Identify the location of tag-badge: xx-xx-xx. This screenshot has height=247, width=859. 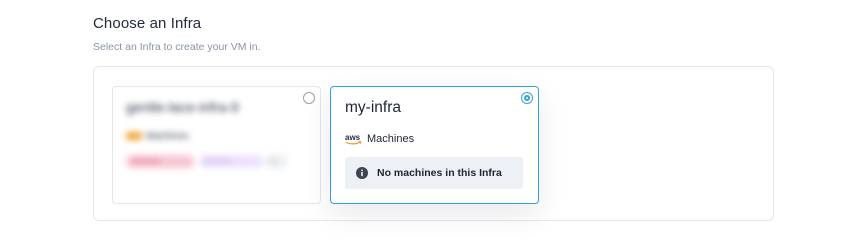
(231, 161).